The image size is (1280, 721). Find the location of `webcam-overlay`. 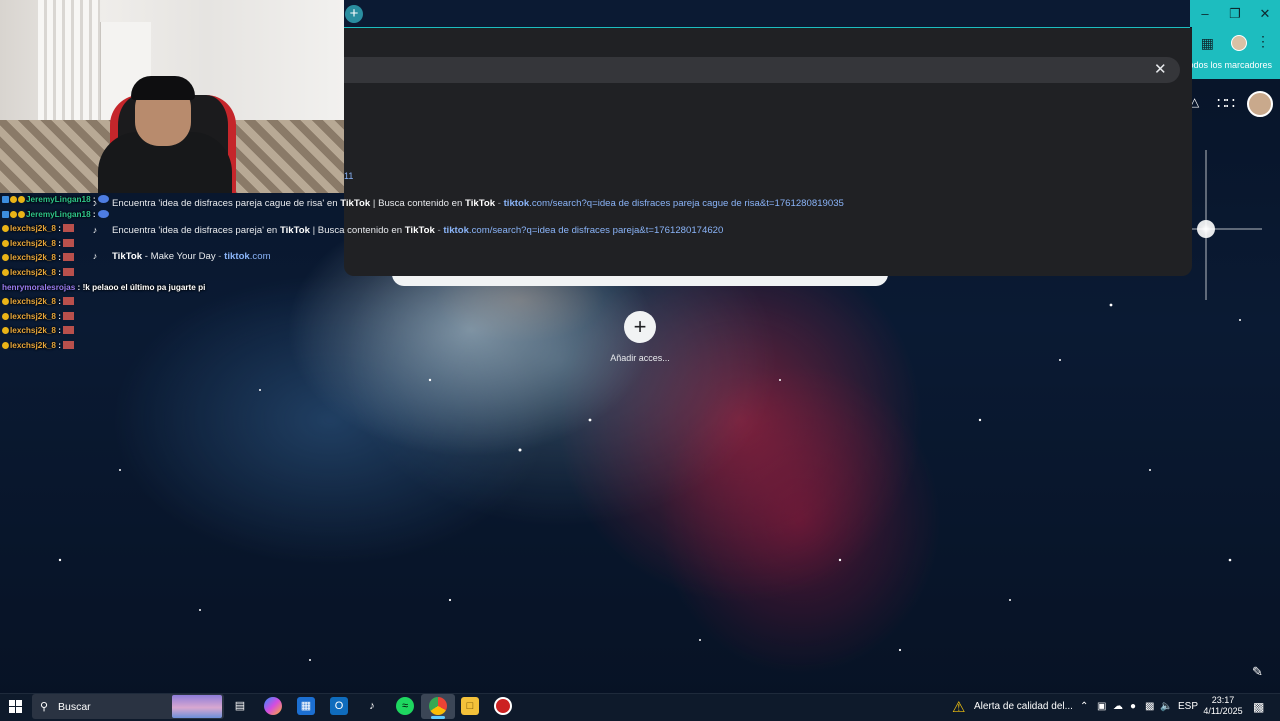

webcam-overlay is located at coordinates (172, 96).